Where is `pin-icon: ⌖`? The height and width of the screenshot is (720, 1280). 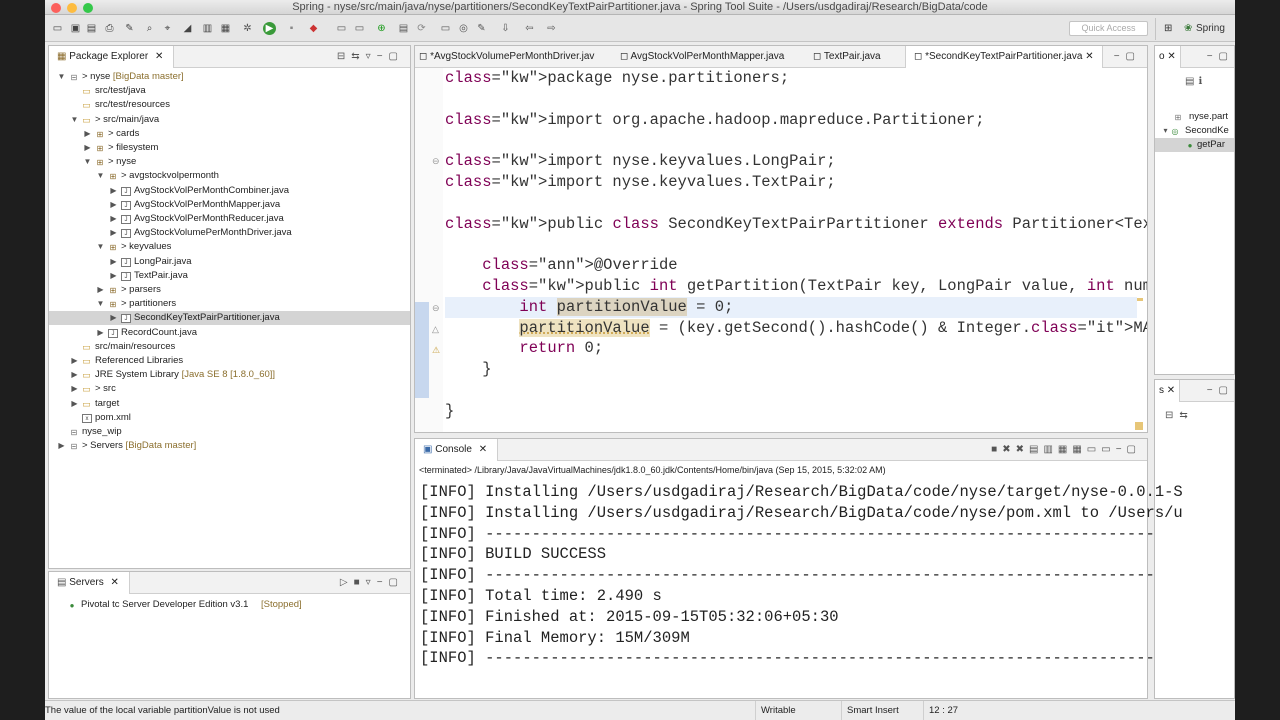 pin-icon: ⌖ is located at coordinates (167, 28).